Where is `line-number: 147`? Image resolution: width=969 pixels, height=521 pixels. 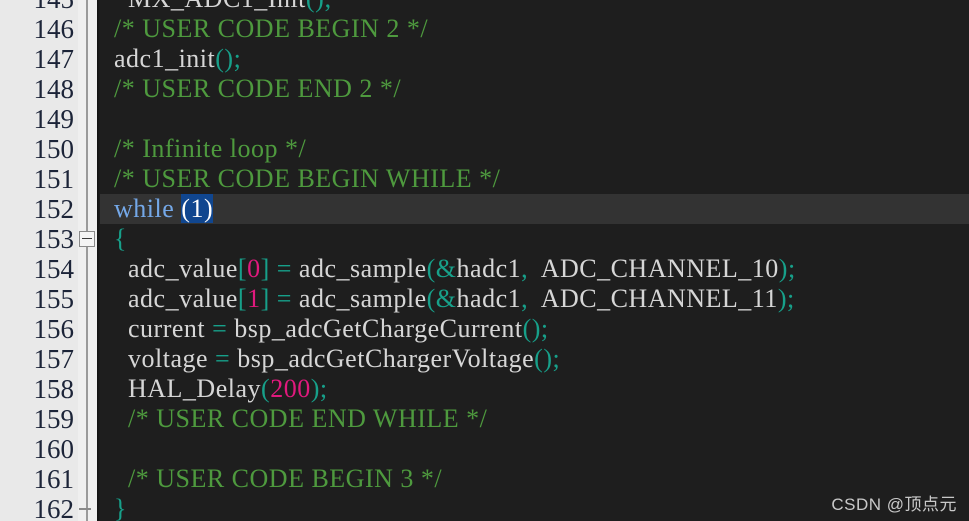
line-number: 147 is located at coordinates (54, 59).